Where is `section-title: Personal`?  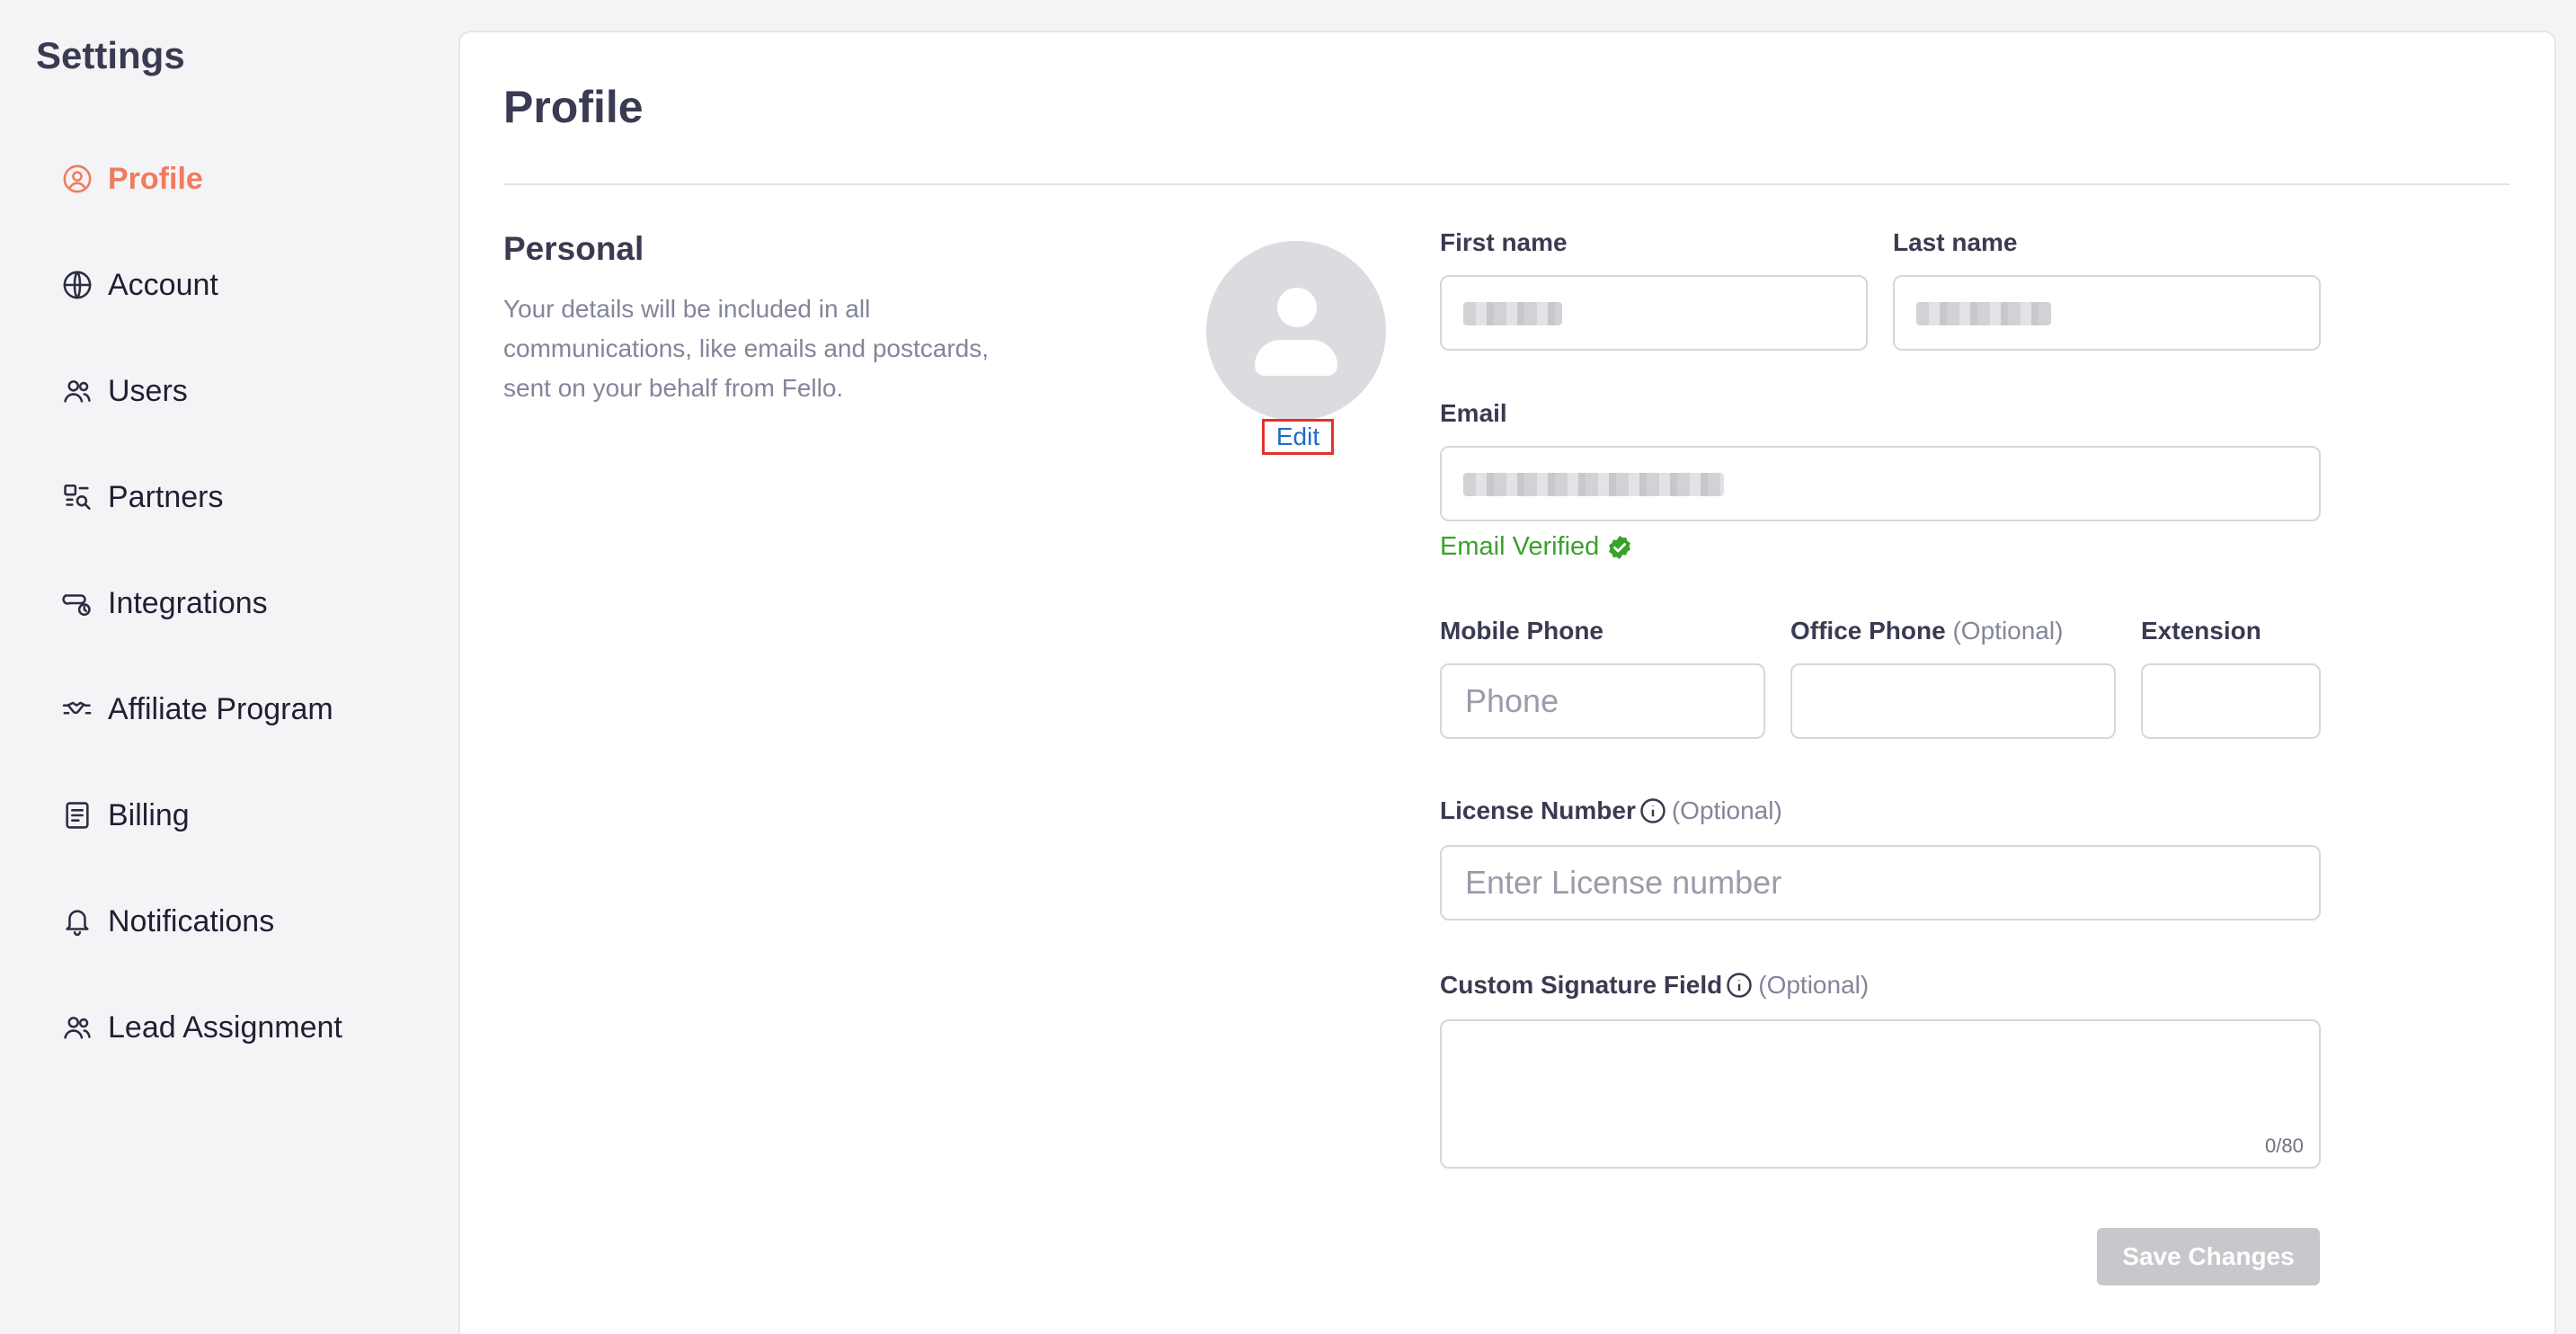 section-title: Personal is located at coordinates (573, 248).